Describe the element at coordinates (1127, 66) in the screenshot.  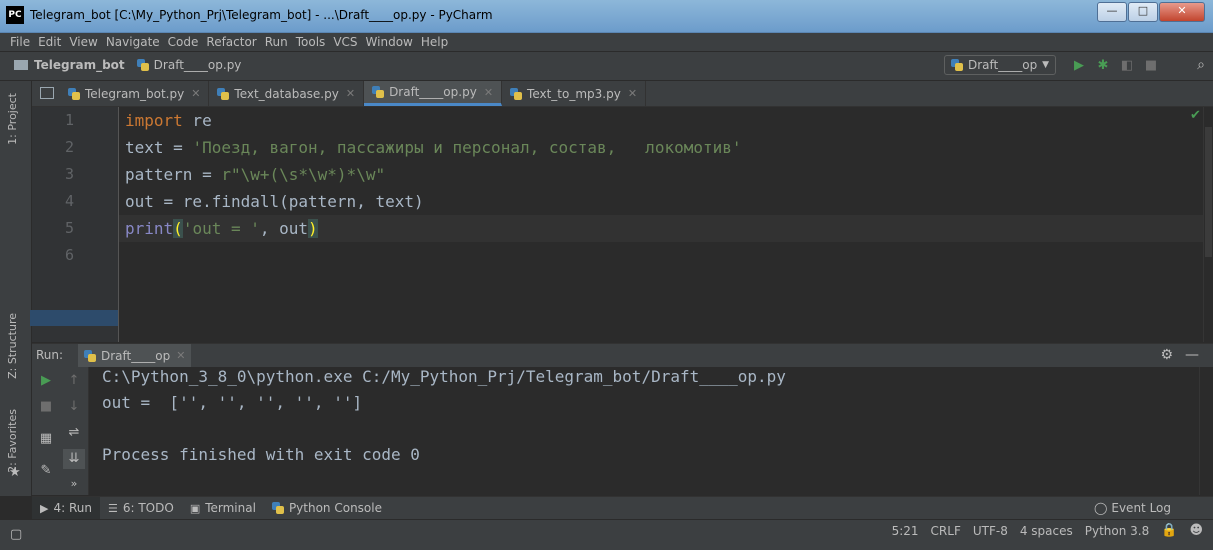
I see `coverage-button: ◧` at that location.